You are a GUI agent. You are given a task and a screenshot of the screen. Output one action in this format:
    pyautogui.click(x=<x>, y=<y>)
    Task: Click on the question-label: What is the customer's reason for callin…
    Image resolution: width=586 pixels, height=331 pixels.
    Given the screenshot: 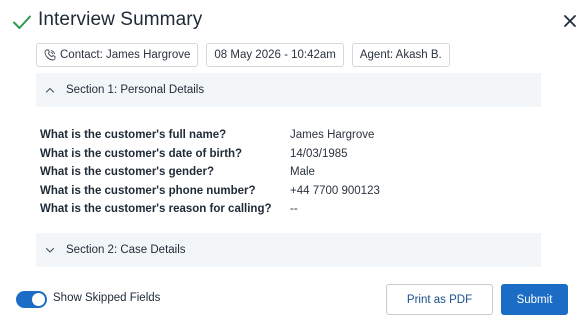 What is the action you would take?
    pyautogui.click(x=156, y=209)
    